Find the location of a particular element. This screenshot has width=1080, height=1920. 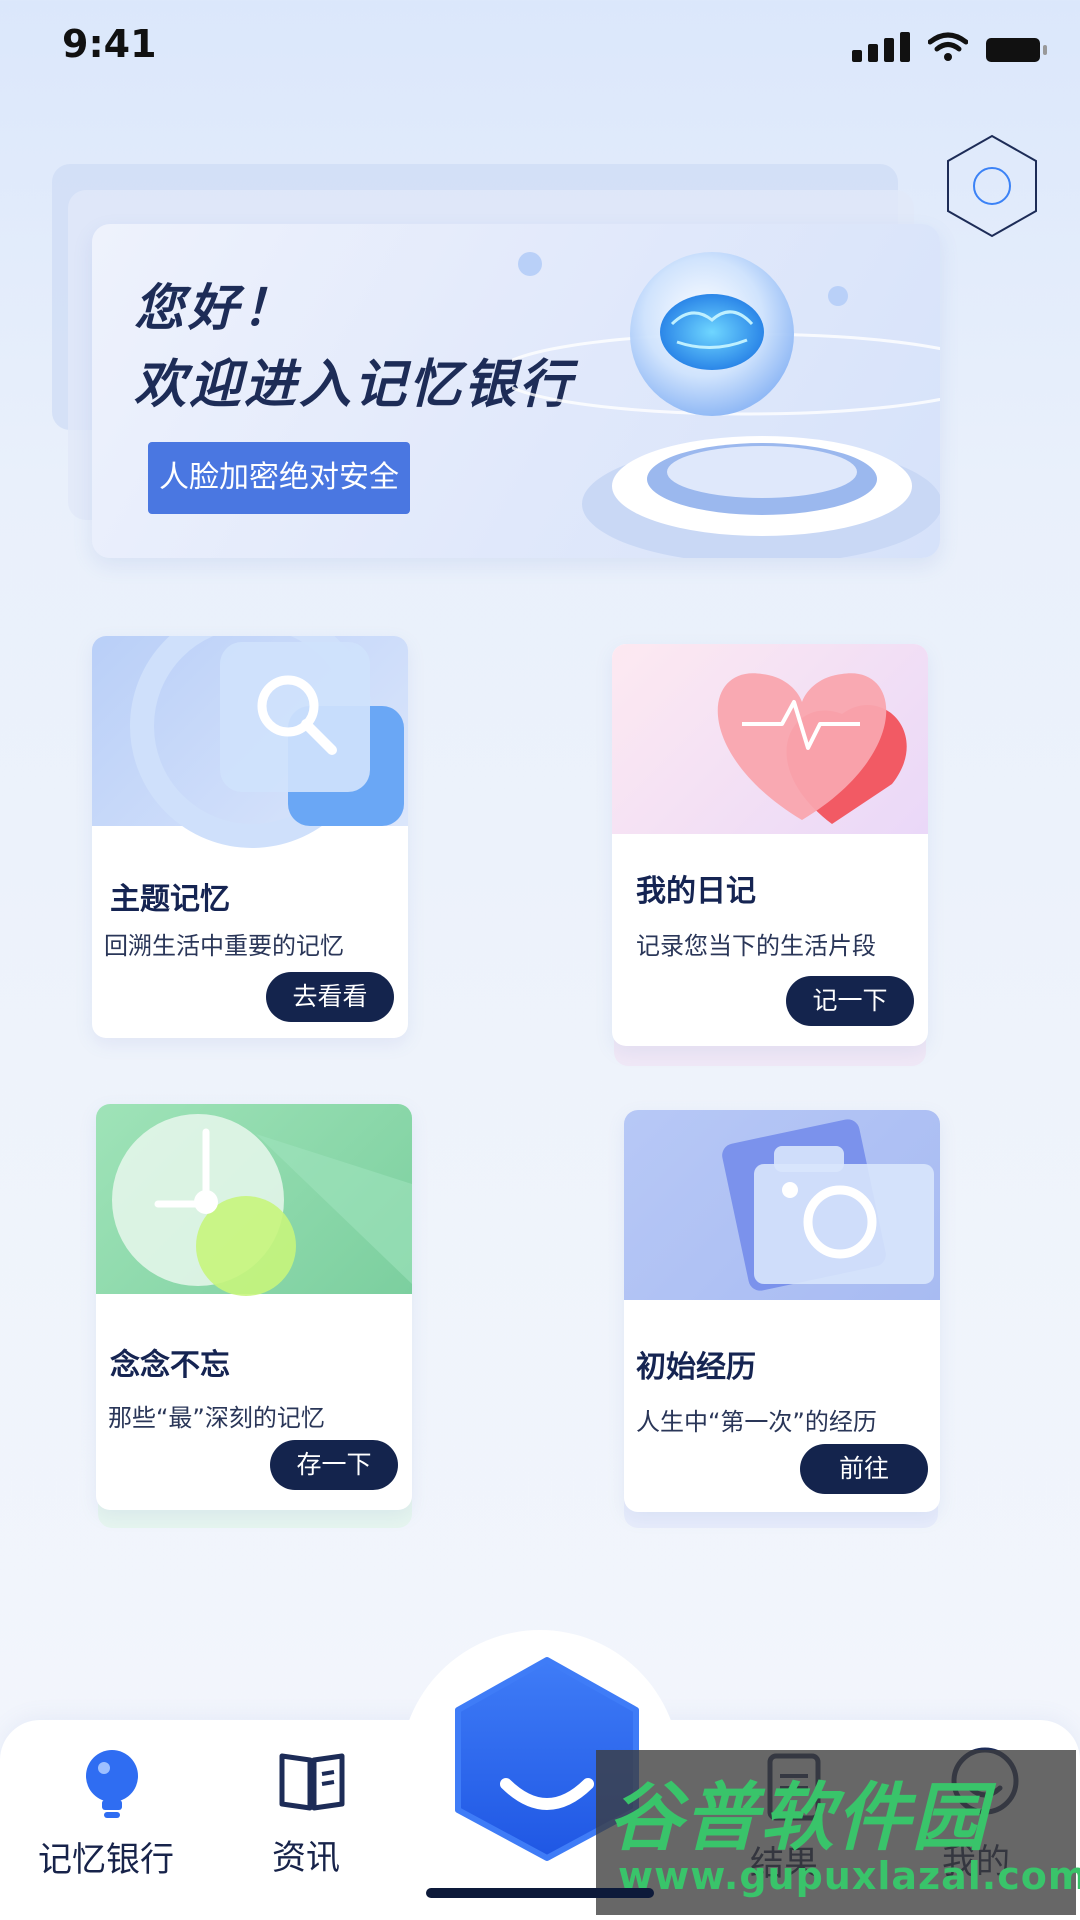

wifi-icon is located at coordinates (948, 46).